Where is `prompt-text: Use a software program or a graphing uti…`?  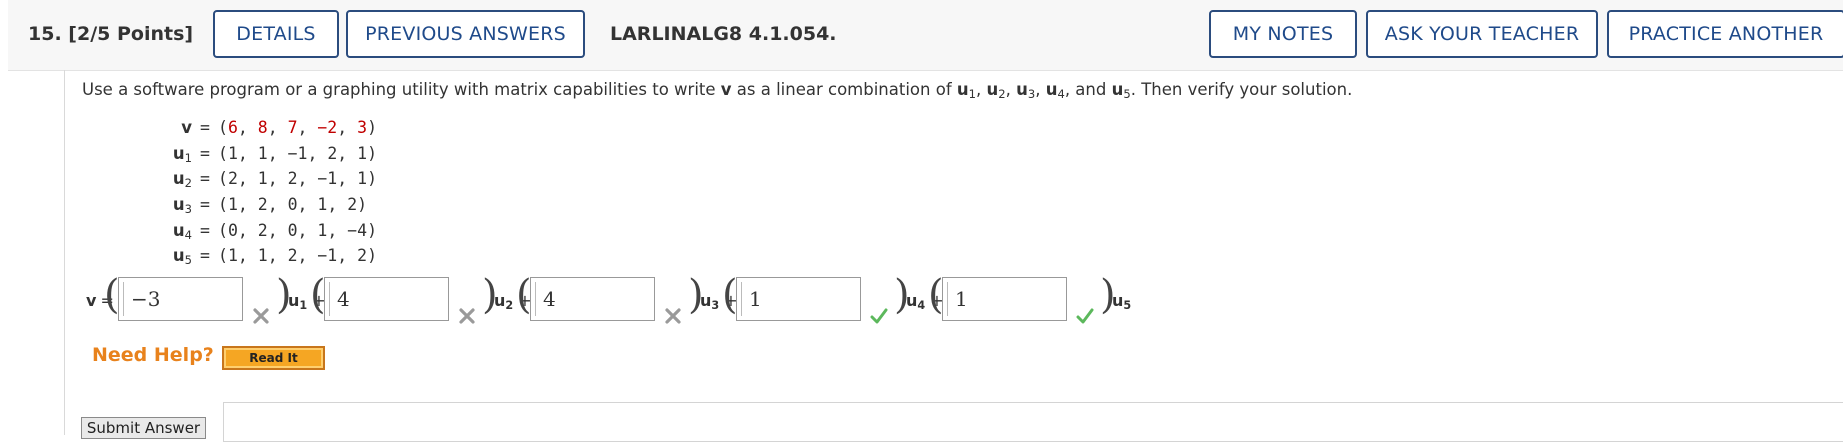
prompt-text: Use a software program or a graphing uti… is located at coordinates (401, 89).